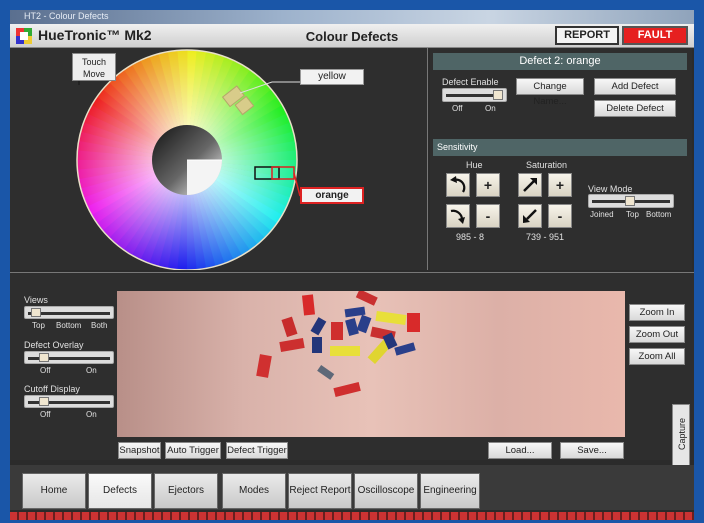 Image resolution: width=704 pixels, height=523 pixels. Describe the element at coordinates (332, 195) in the screenshot. I see `orange-defect-tag: orange` at that location.